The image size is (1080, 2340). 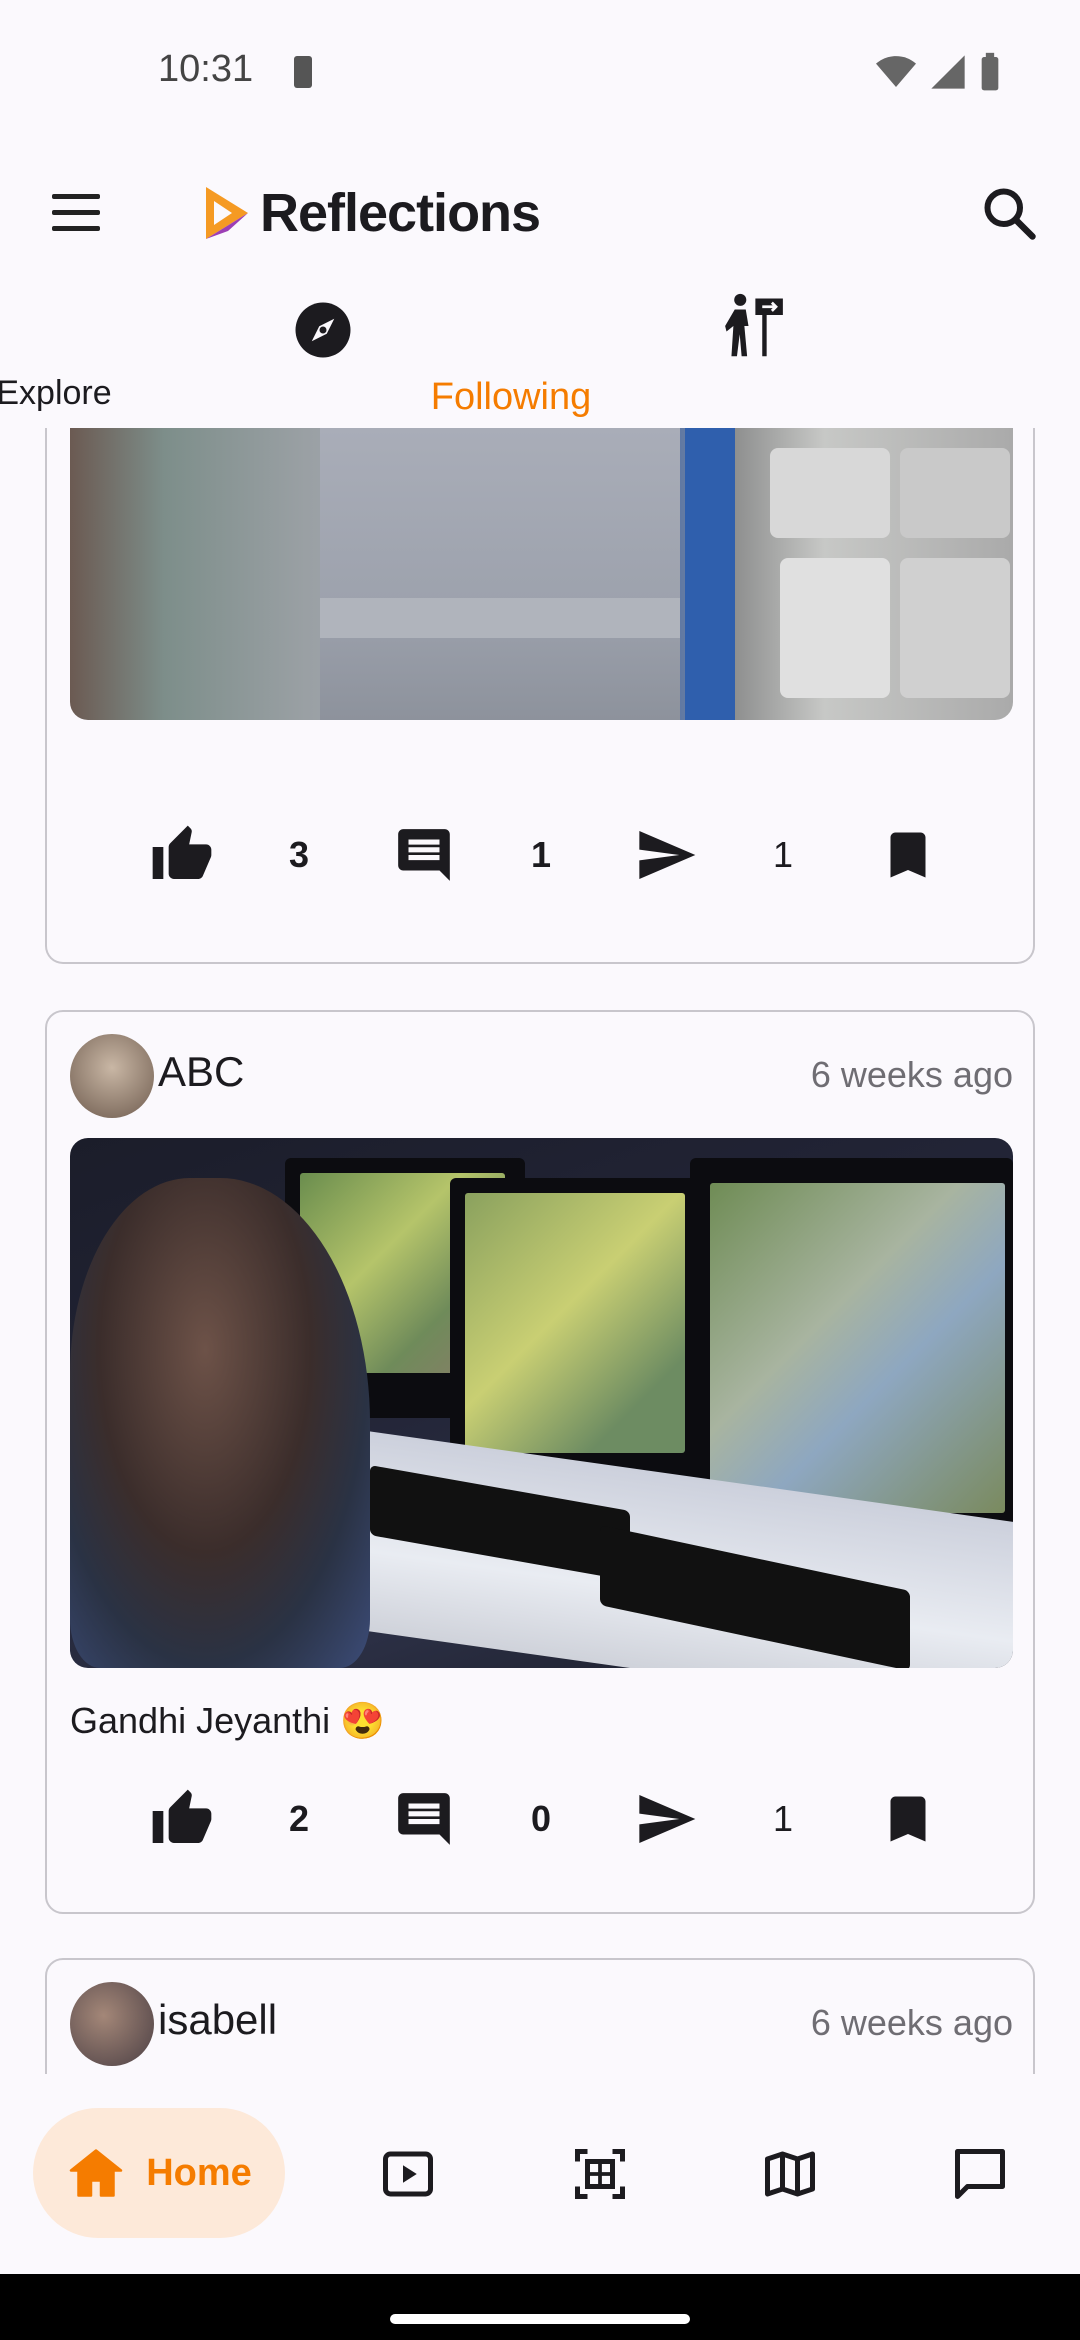 I want to click on search-button, so click(x=1010, y=214).